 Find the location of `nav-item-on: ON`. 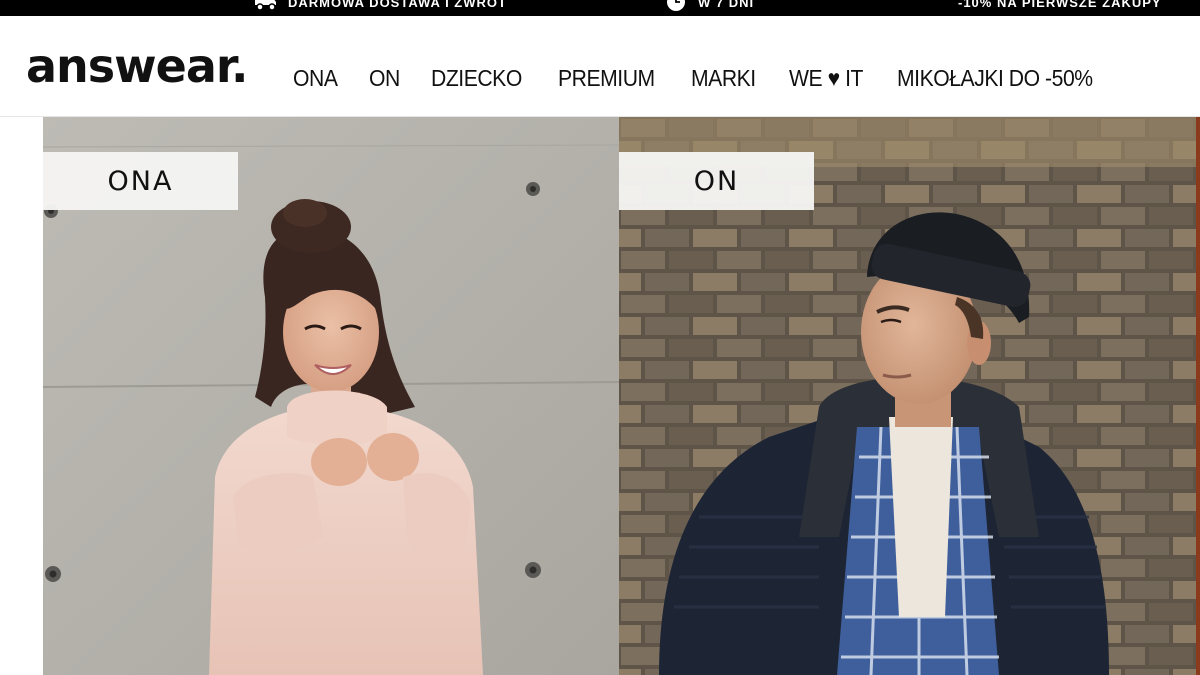

nav-item-on: ON is located at coordinates (384, 78).